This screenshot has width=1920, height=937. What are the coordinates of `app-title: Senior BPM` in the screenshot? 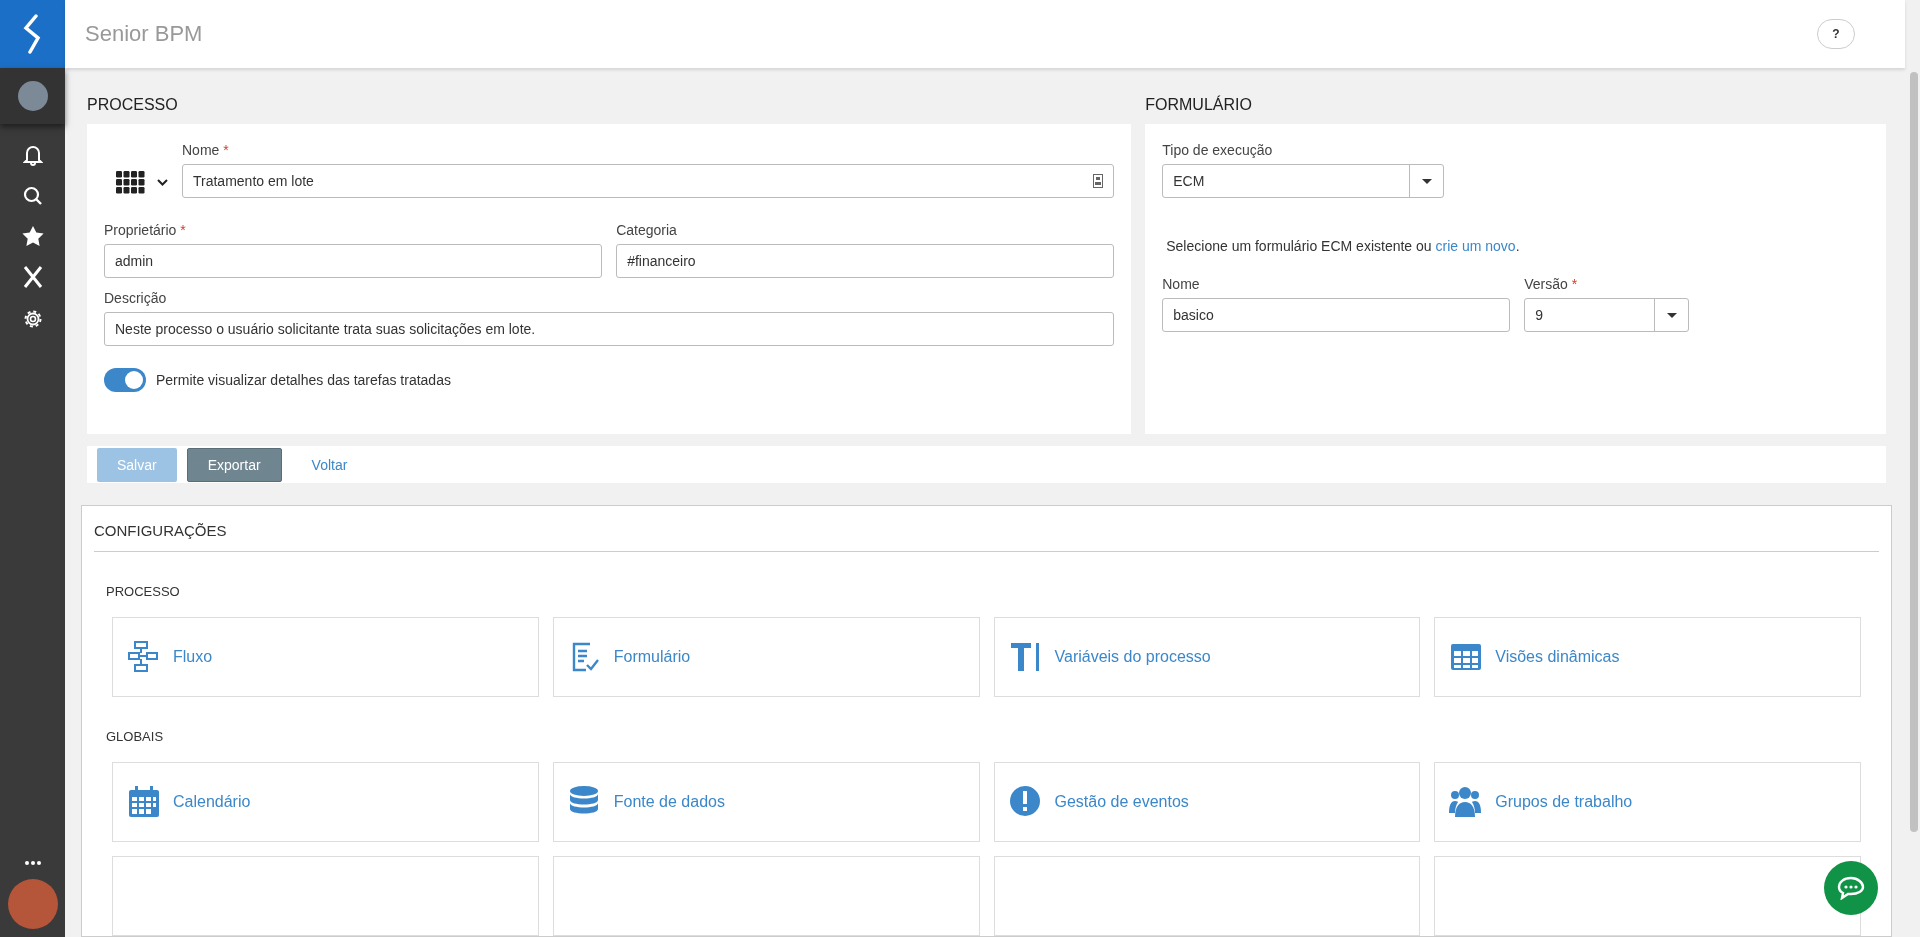 It's located at (144, 34).